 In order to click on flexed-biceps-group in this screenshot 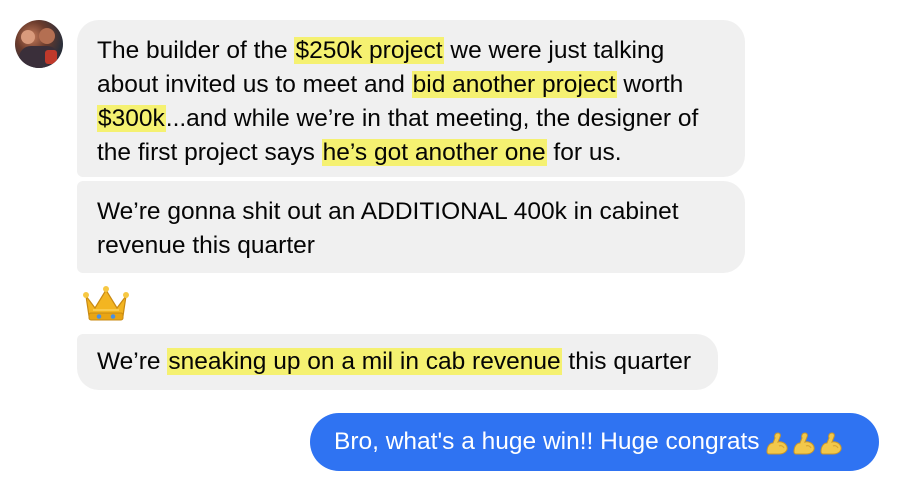, I will do `click(804, 443)`.